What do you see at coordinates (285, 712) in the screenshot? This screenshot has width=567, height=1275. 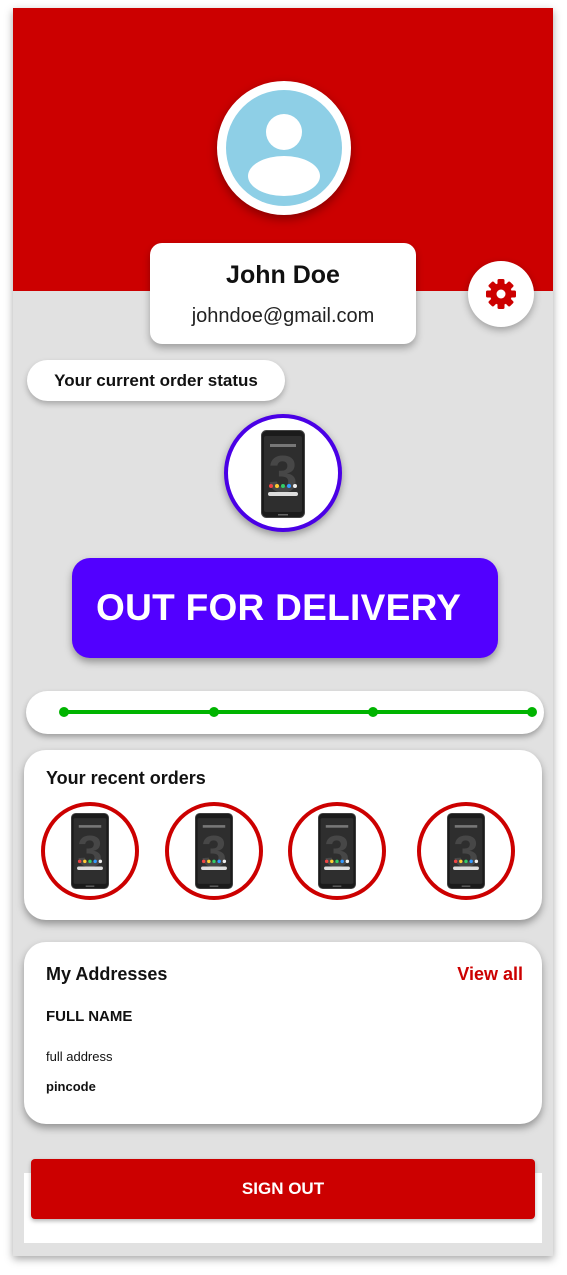 I see `order-progress-tracker` at bounding box center [285, 712].